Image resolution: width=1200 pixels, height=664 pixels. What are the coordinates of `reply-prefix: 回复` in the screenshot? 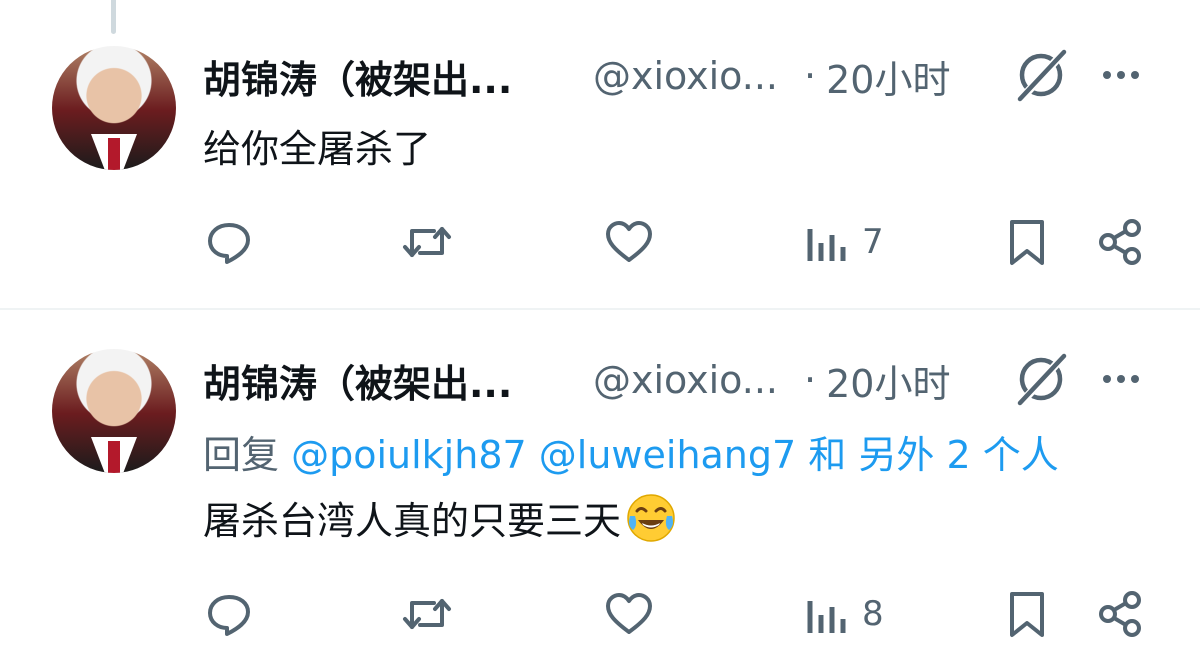 It's located at (241, 455).